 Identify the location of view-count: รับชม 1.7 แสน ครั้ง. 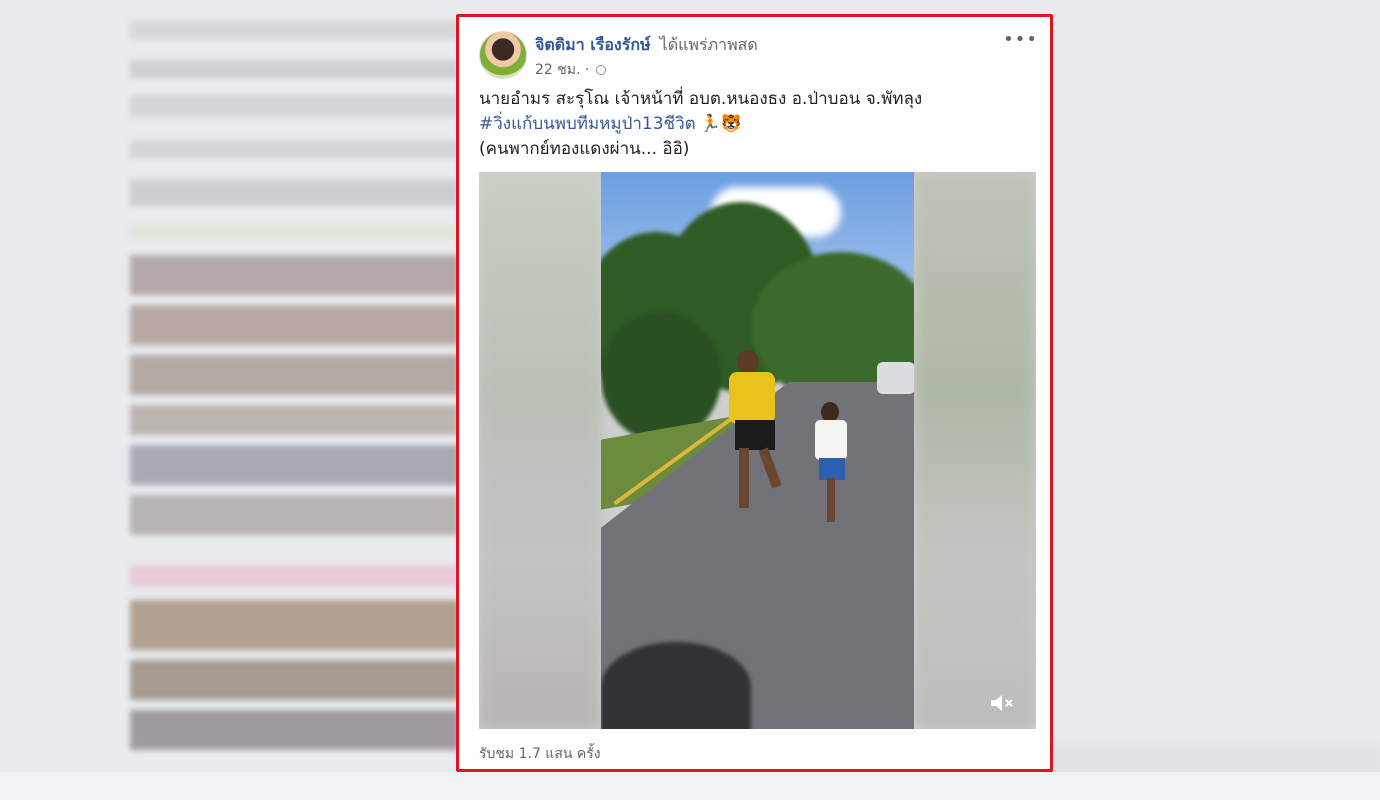
(540, 754).